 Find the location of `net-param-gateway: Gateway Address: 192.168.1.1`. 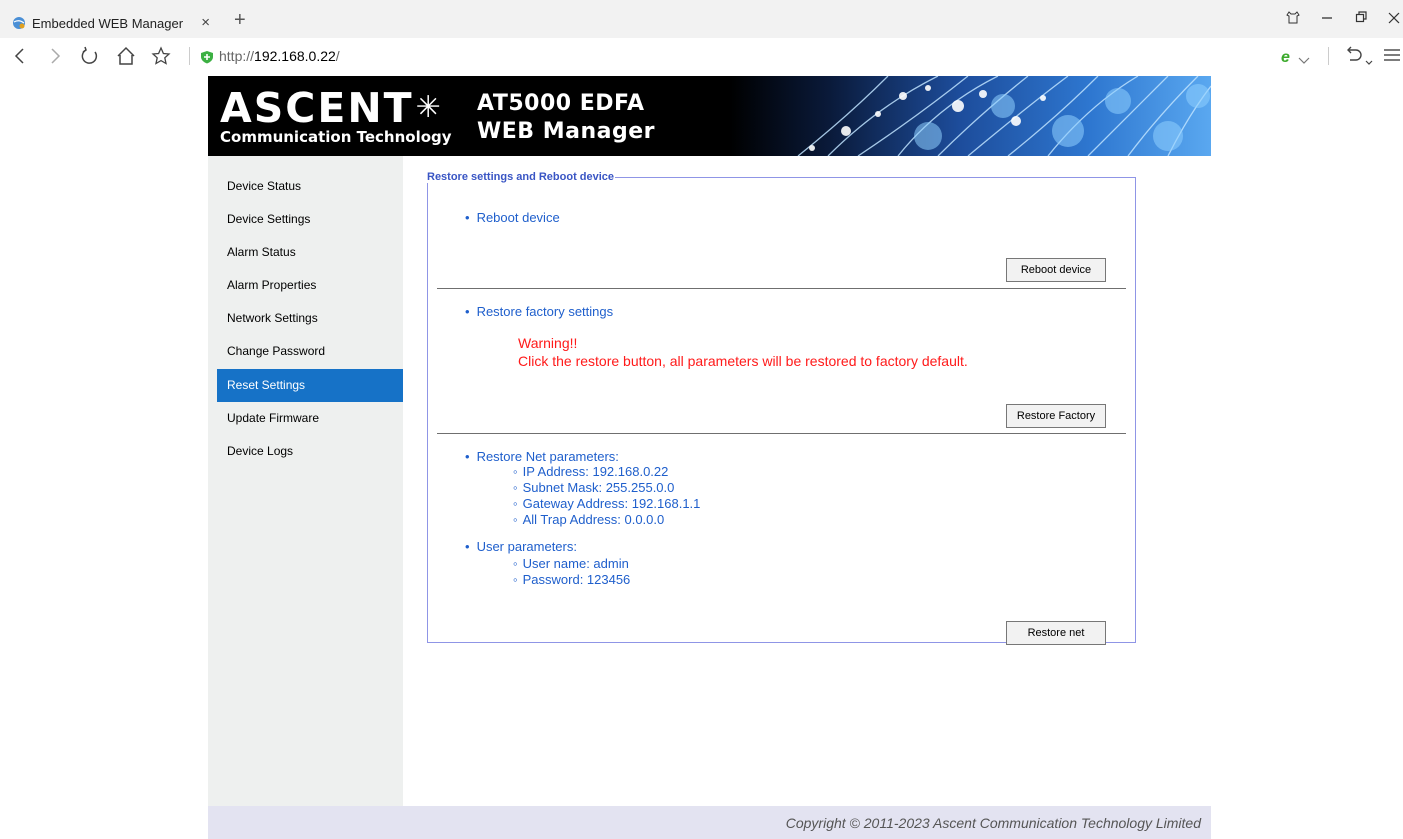

net-param-gateway: Gateway Address: 192.168.1.1 is located at coordinates (607, 504).